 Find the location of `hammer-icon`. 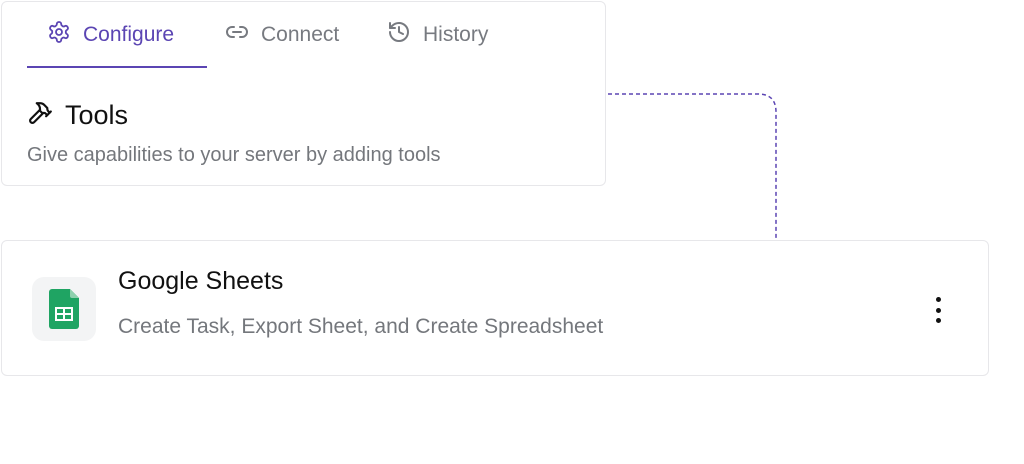

hammer-icon is located at coordinates (40, 115).